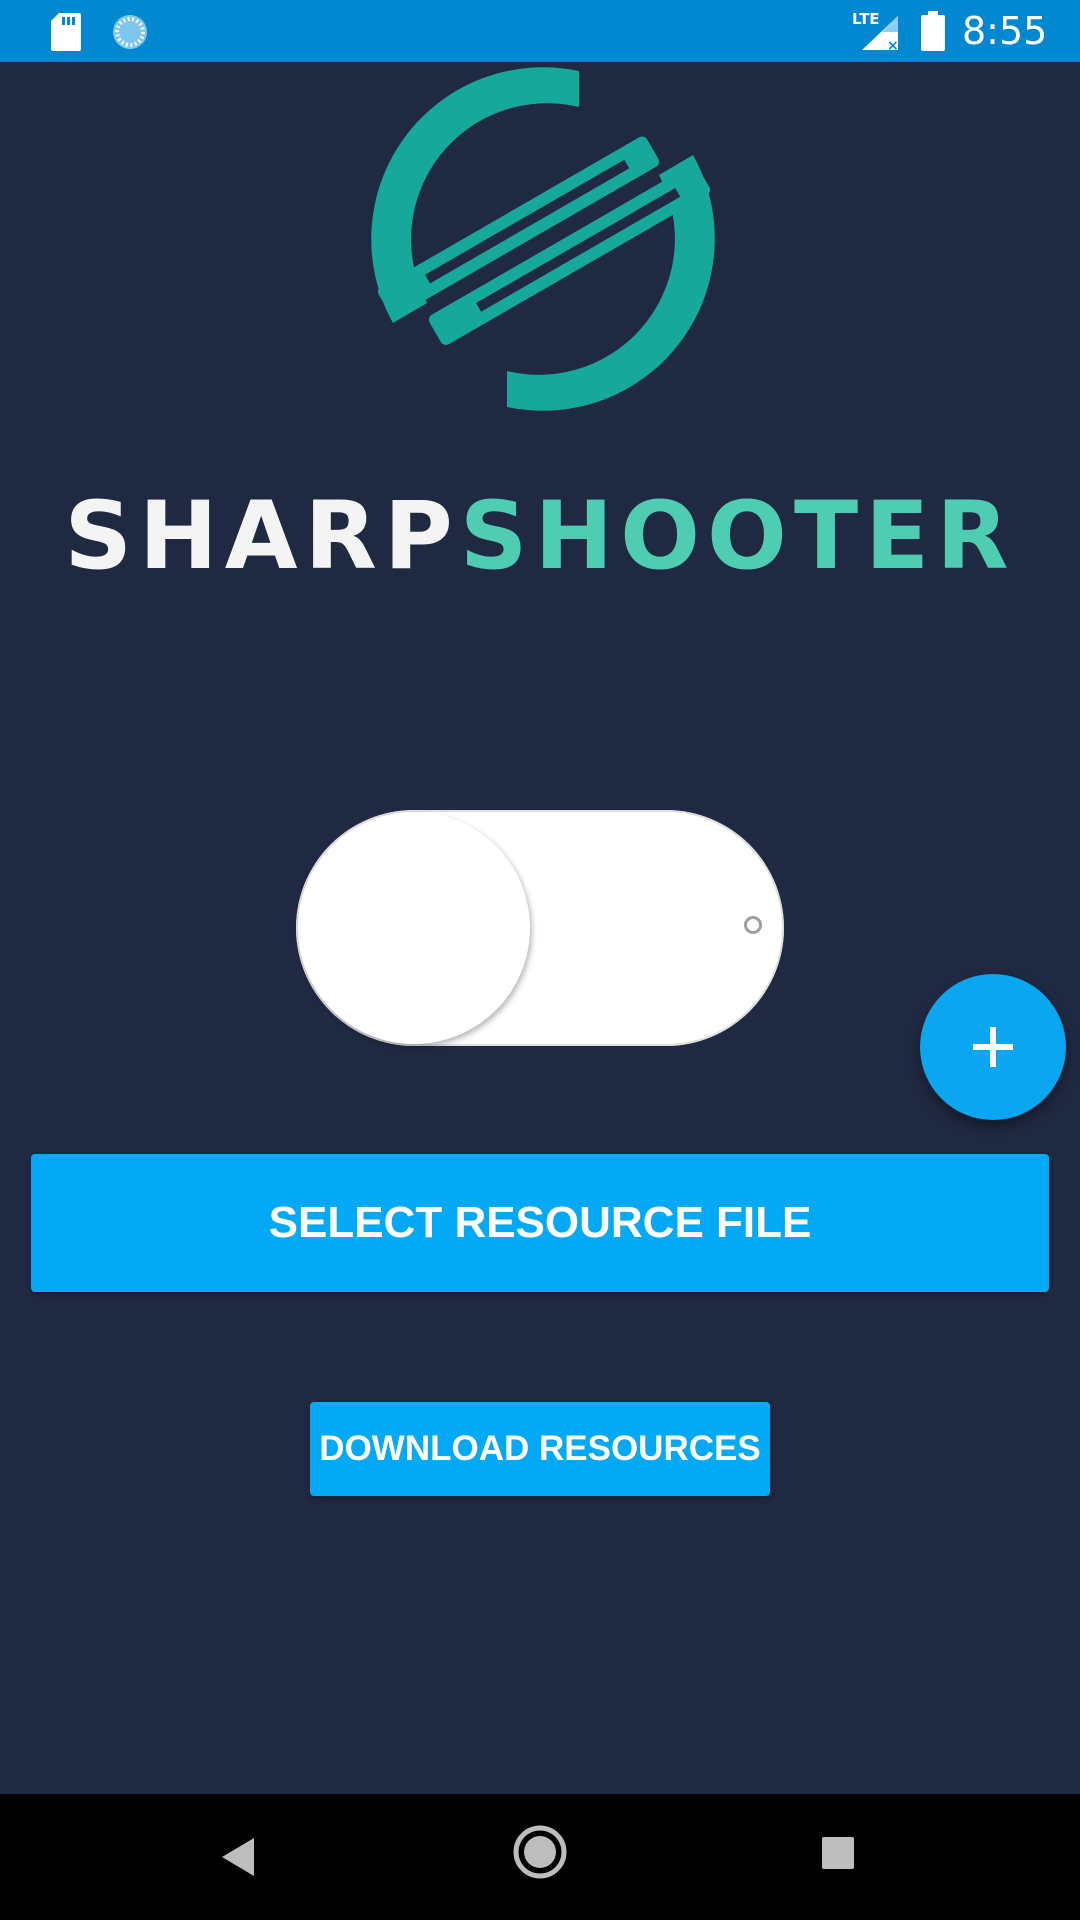 This screenshot has width=1080, height=1920. I want to click on lte-signal-icon: LTE ×, so click(875, 31).